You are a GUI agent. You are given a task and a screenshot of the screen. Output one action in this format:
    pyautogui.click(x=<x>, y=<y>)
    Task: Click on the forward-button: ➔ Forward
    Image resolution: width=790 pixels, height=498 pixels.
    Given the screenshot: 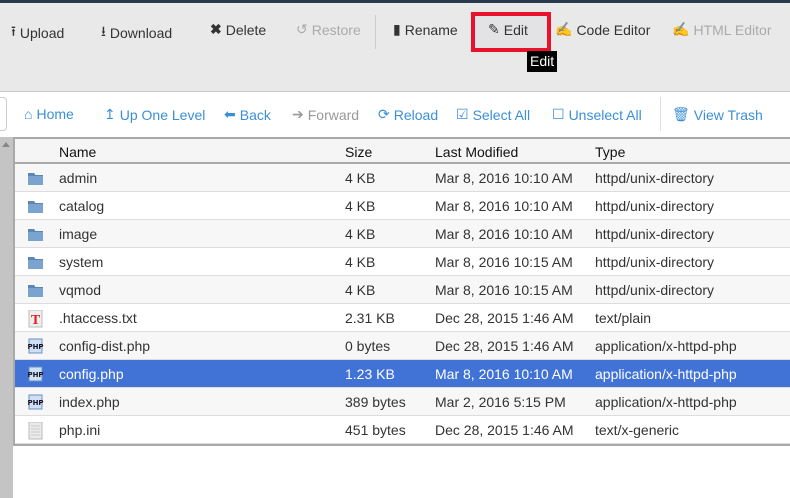 What is the action you would take?
    pyautogui.click(x=325, y=114)
    